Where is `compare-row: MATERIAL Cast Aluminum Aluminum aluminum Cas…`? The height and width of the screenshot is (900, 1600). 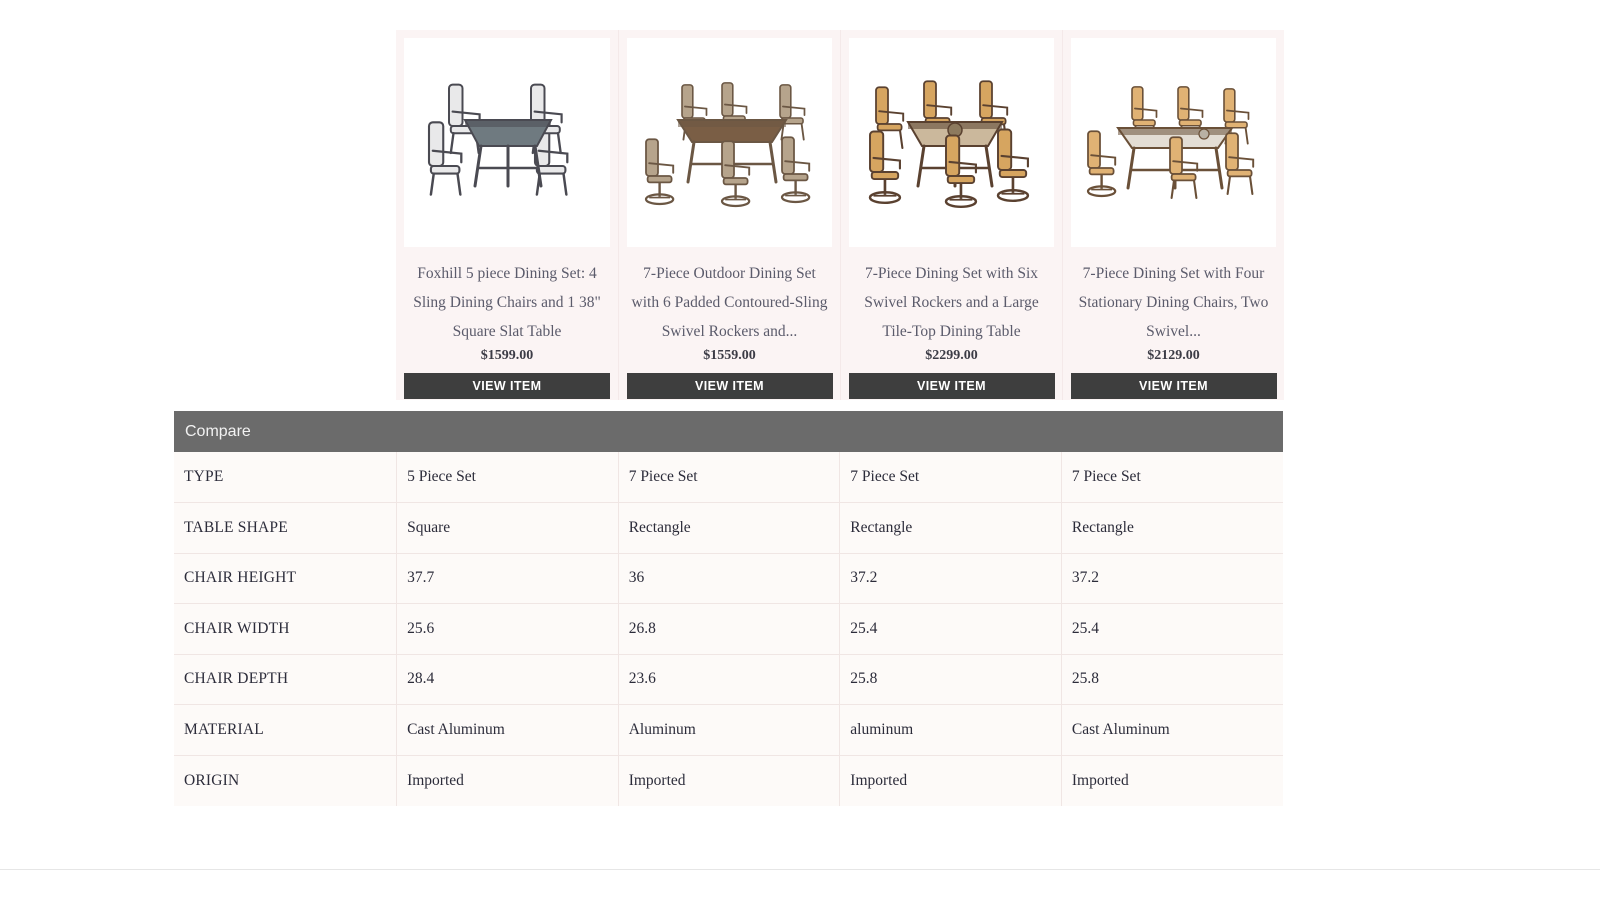
compare-row: MATERIAL Cast Aluminum Aluminum aluminum Cas… is located at coordinates (728, 730).